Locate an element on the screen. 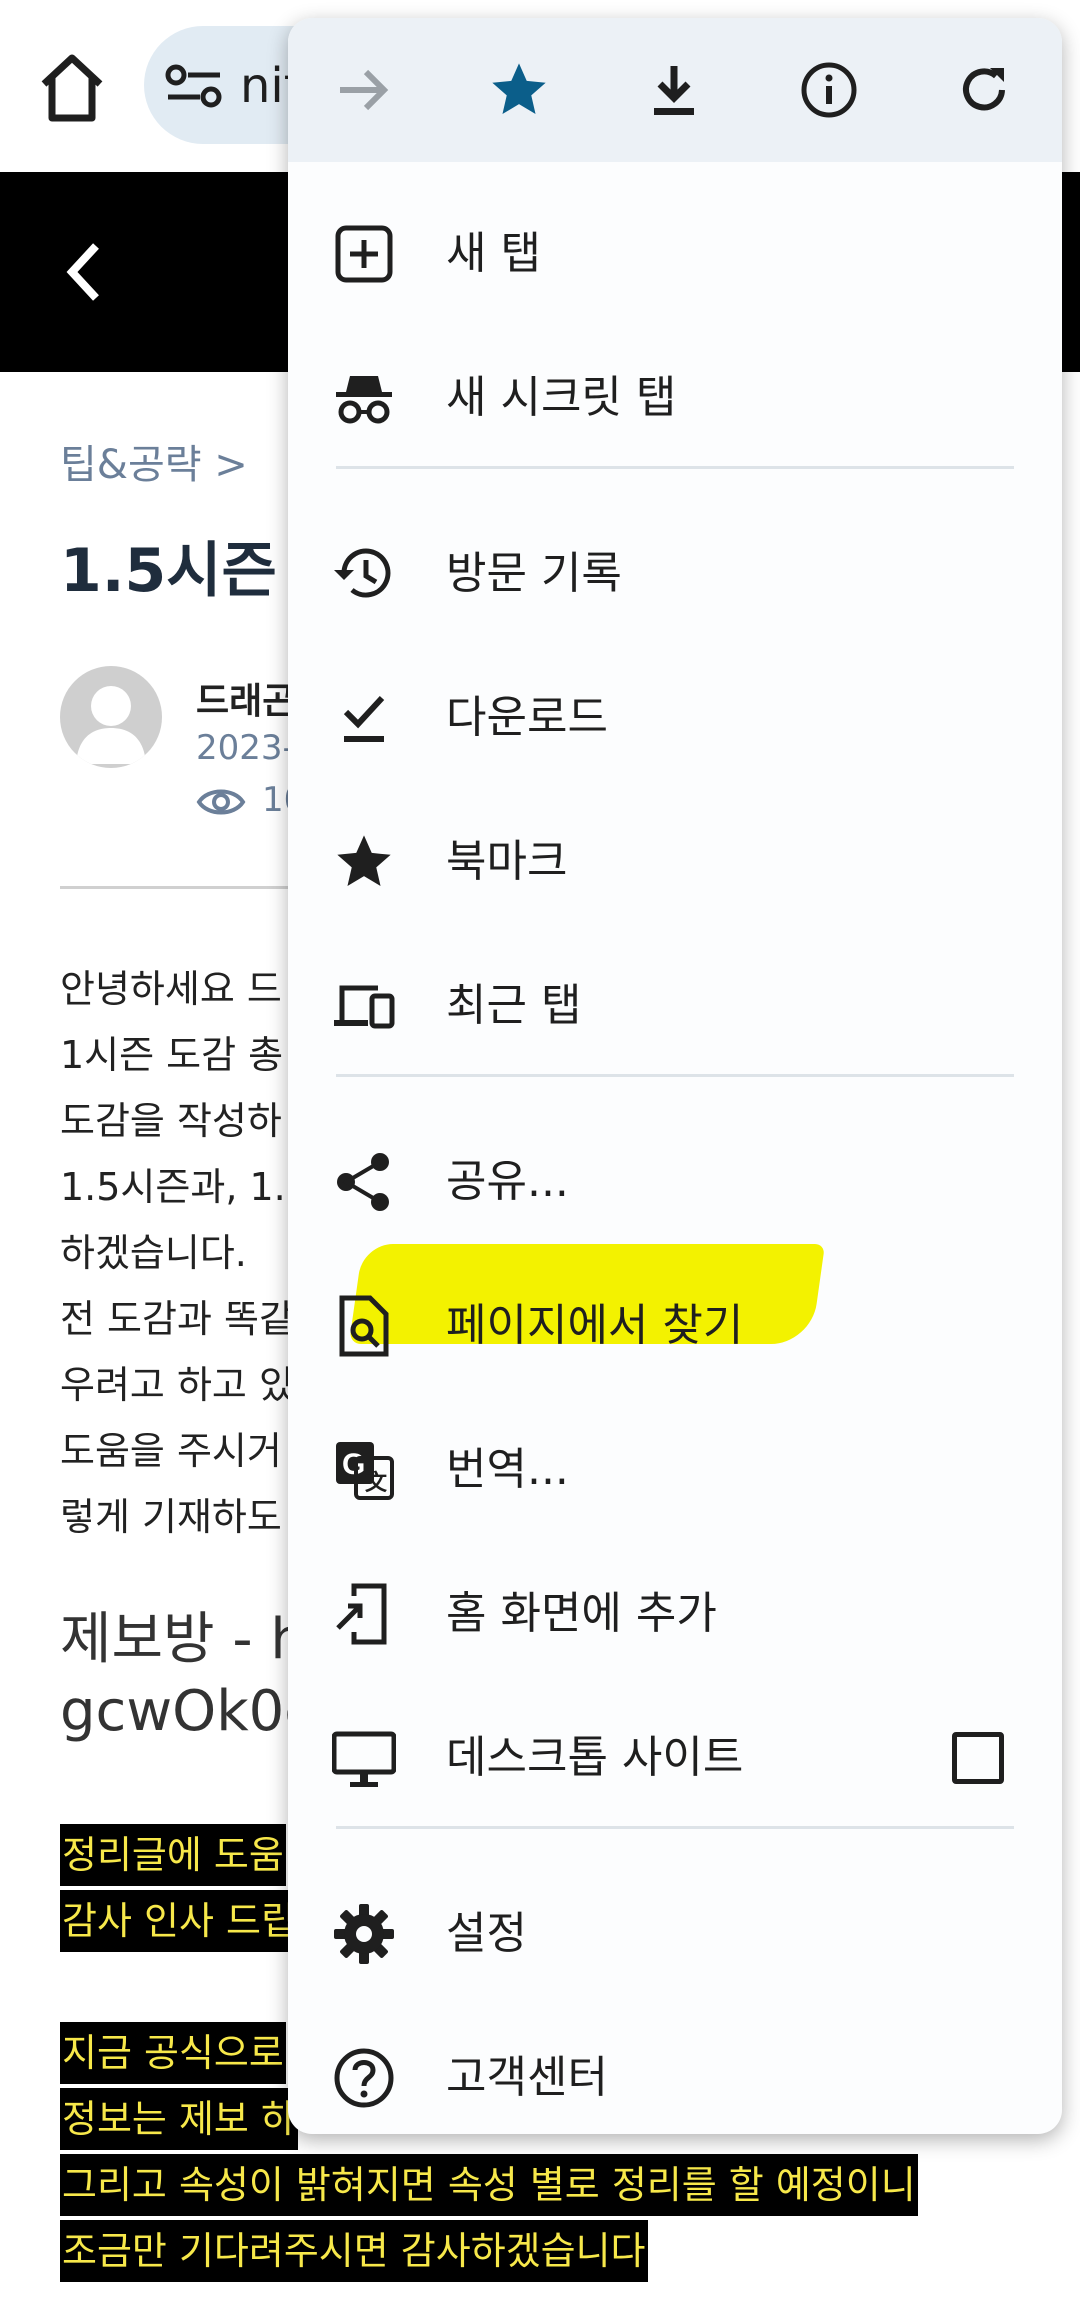 This screenshot has width=1080, height=2316. menu-item-label: 설정 is located at coordinates (486, 1933).